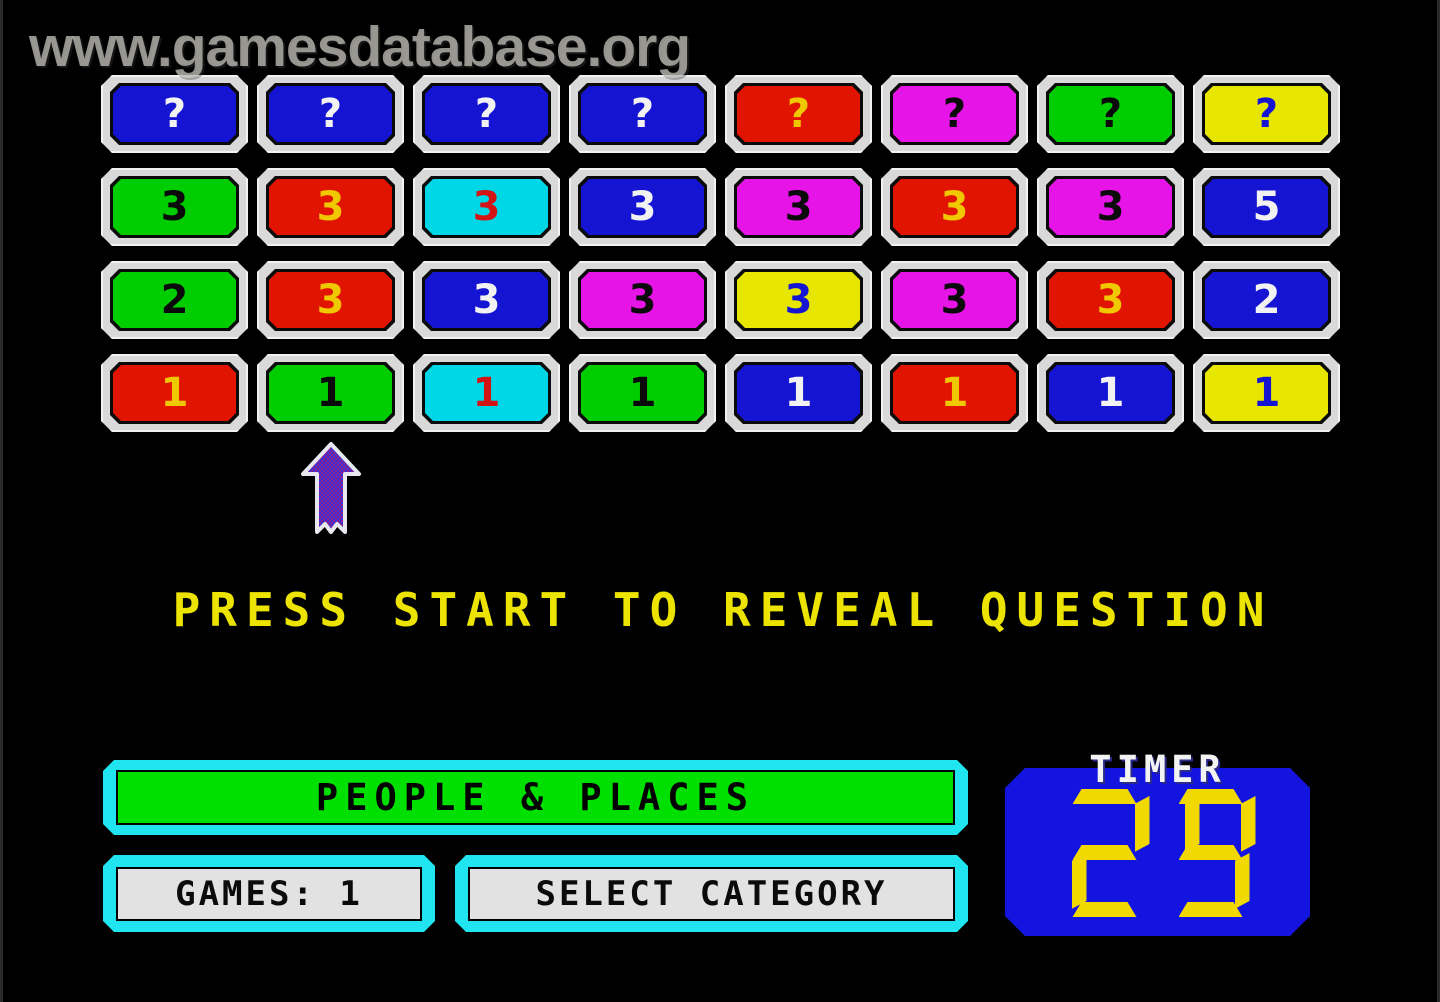 Image resolution: width=1440 pixels, height=1002 pixels. Describe the element at coordinates (723, 610) in the screenshot. I see `prompt-text: PRESS START TO REVEAL QUESTION` at that location.